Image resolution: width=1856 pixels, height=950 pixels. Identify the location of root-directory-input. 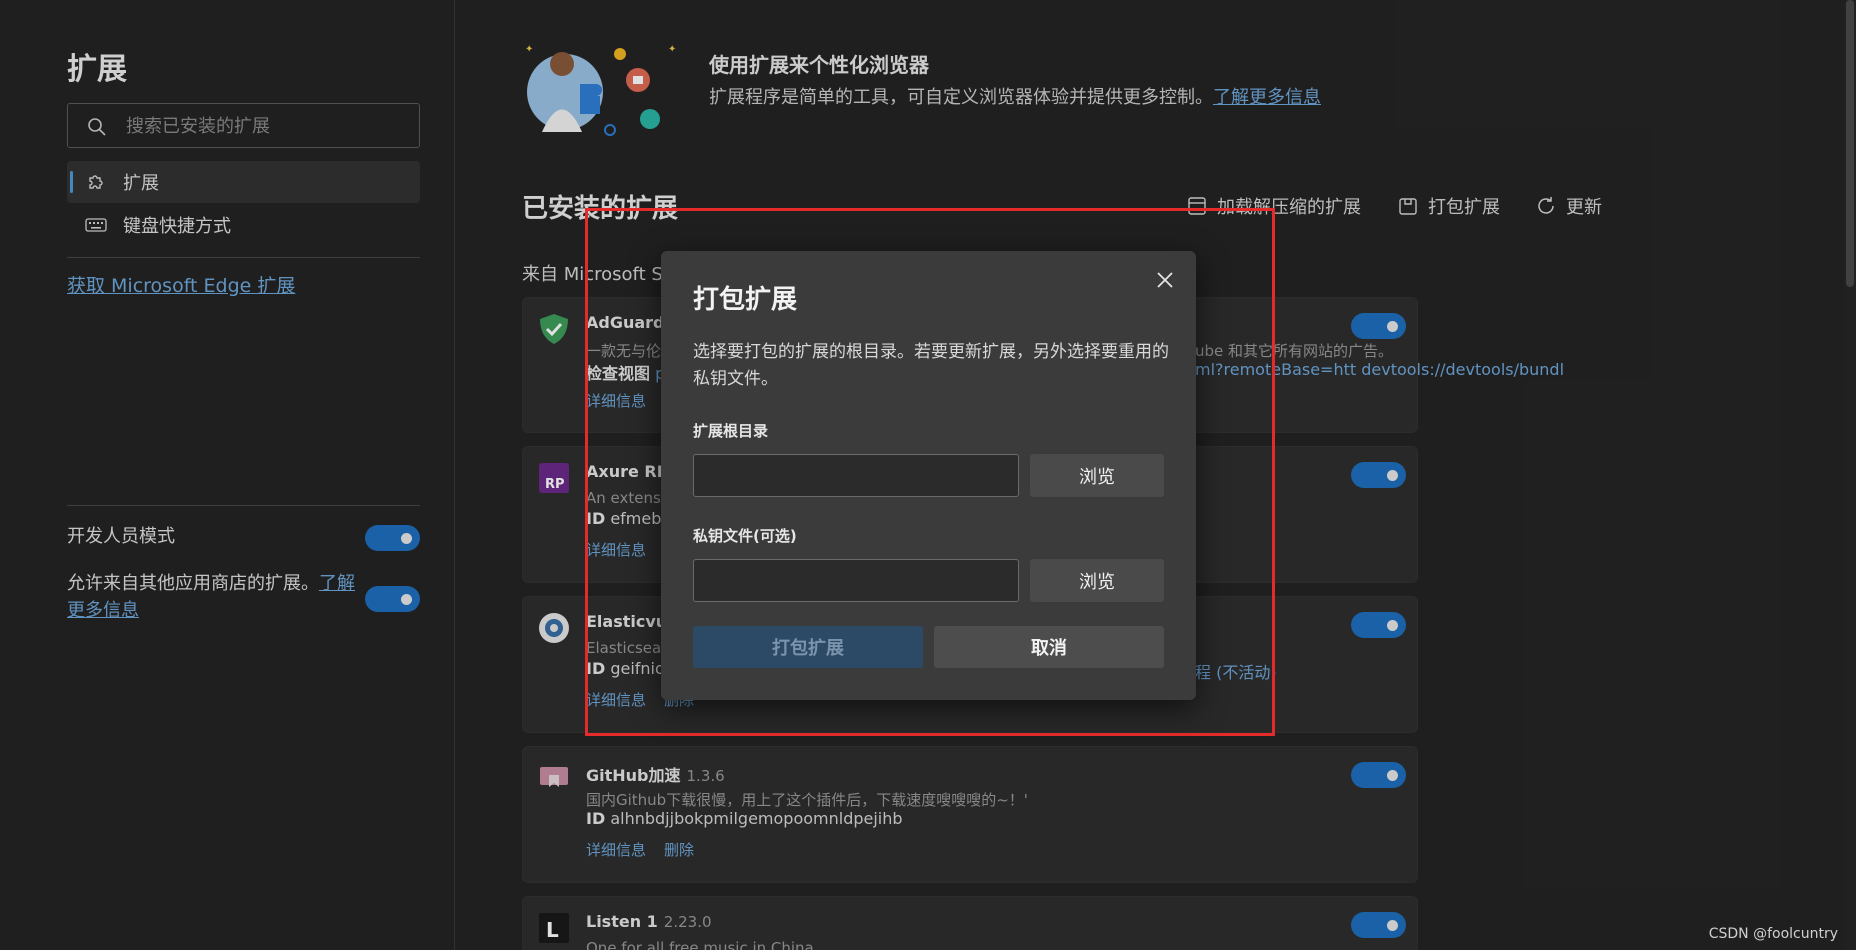
(856, 475).